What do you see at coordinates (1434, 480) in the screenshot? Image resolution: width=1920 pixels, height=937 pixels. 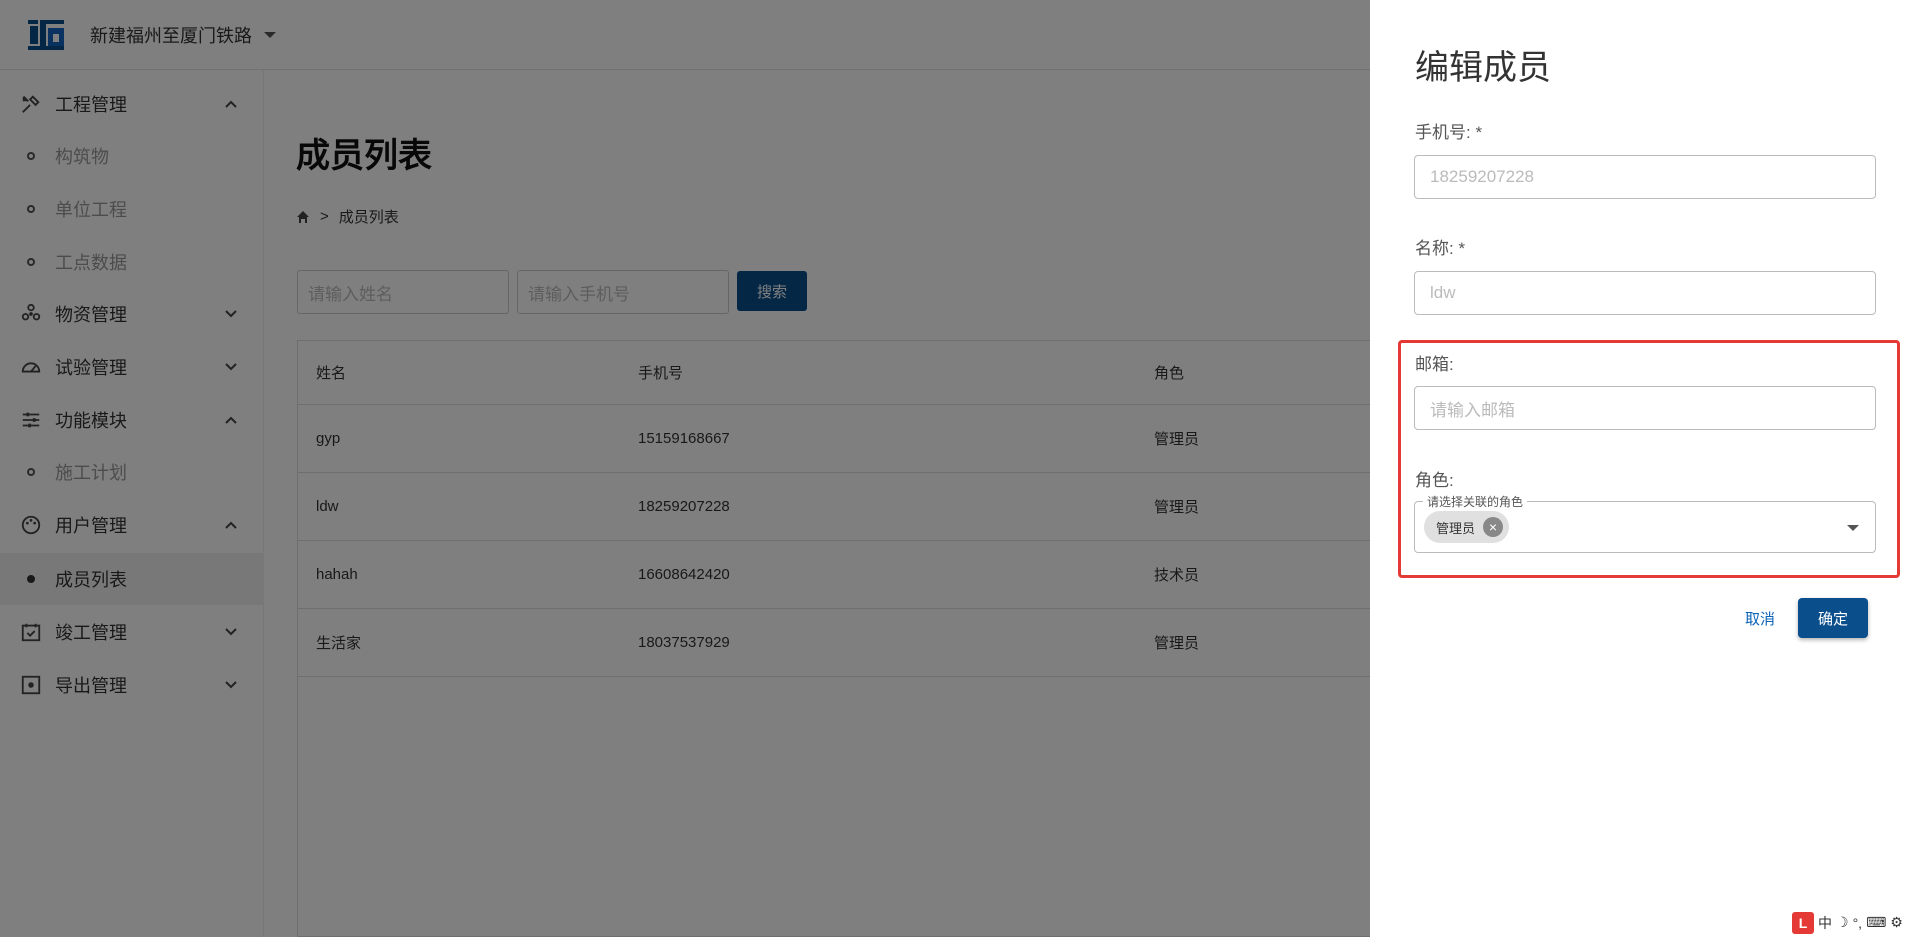 I see `role-label: 角色:` at bounding box center [1434, 480].